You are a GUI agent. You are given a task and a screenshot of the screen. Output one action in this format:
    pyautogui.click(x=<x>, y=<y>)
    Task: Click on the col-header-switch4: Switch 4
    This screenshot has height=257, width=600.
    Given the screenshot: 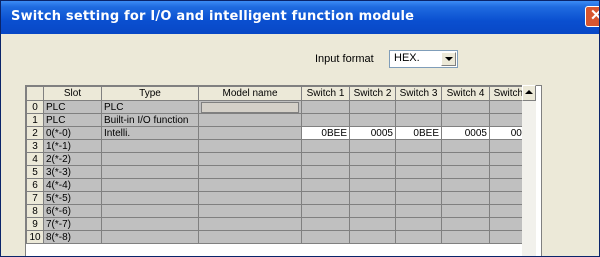 What is the action you would take?
    pyautogui.click(x=465, y=93)
    